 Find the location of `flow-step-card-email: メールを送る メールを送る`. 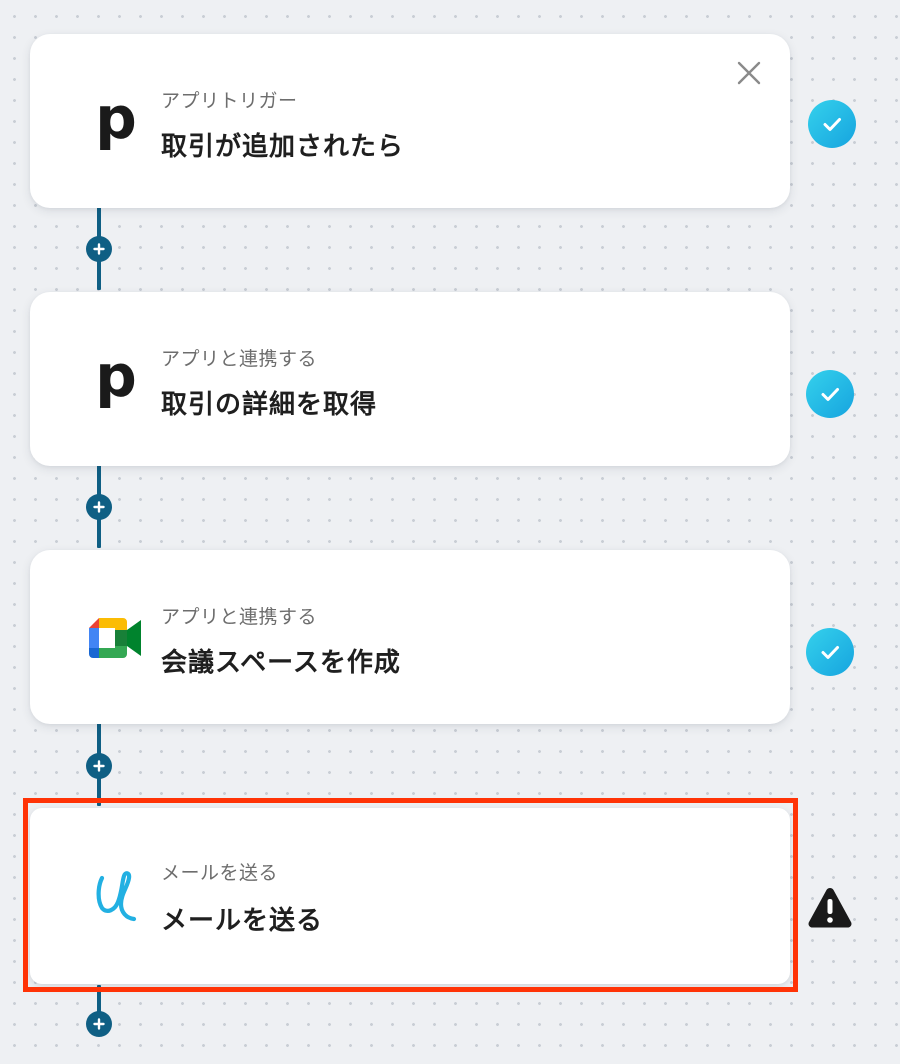

flow-step-card-email: メールを送る メールを送る is located at coordinates (410, 896).